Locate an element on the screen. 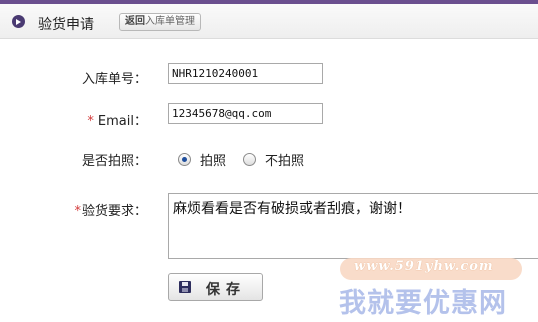 This screenshot has height=322, width=538. photo-no-radio is located at coordinates (249, 159).